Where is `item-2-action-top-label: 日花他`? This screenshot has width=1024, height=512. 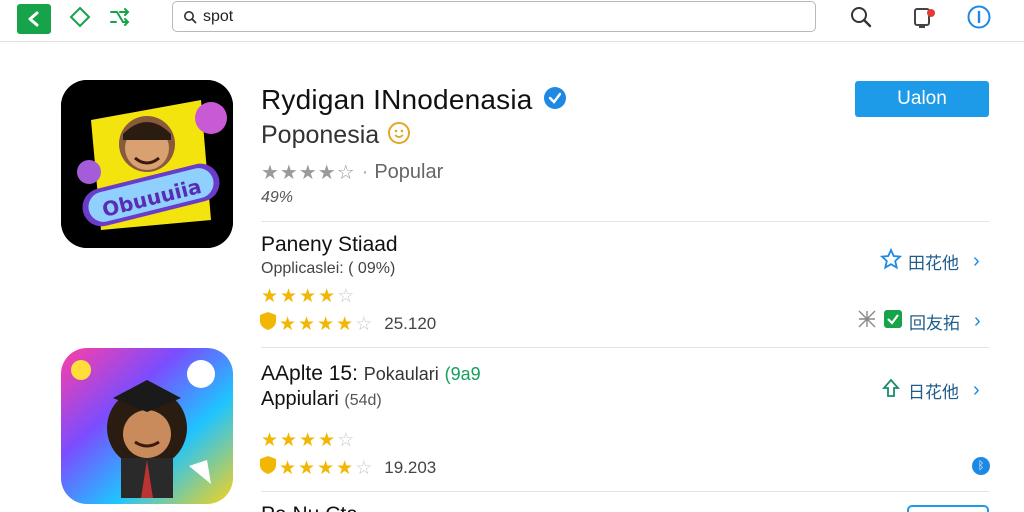 item-2-action-top-label: 日花他 is located at coordinates (933, 392).